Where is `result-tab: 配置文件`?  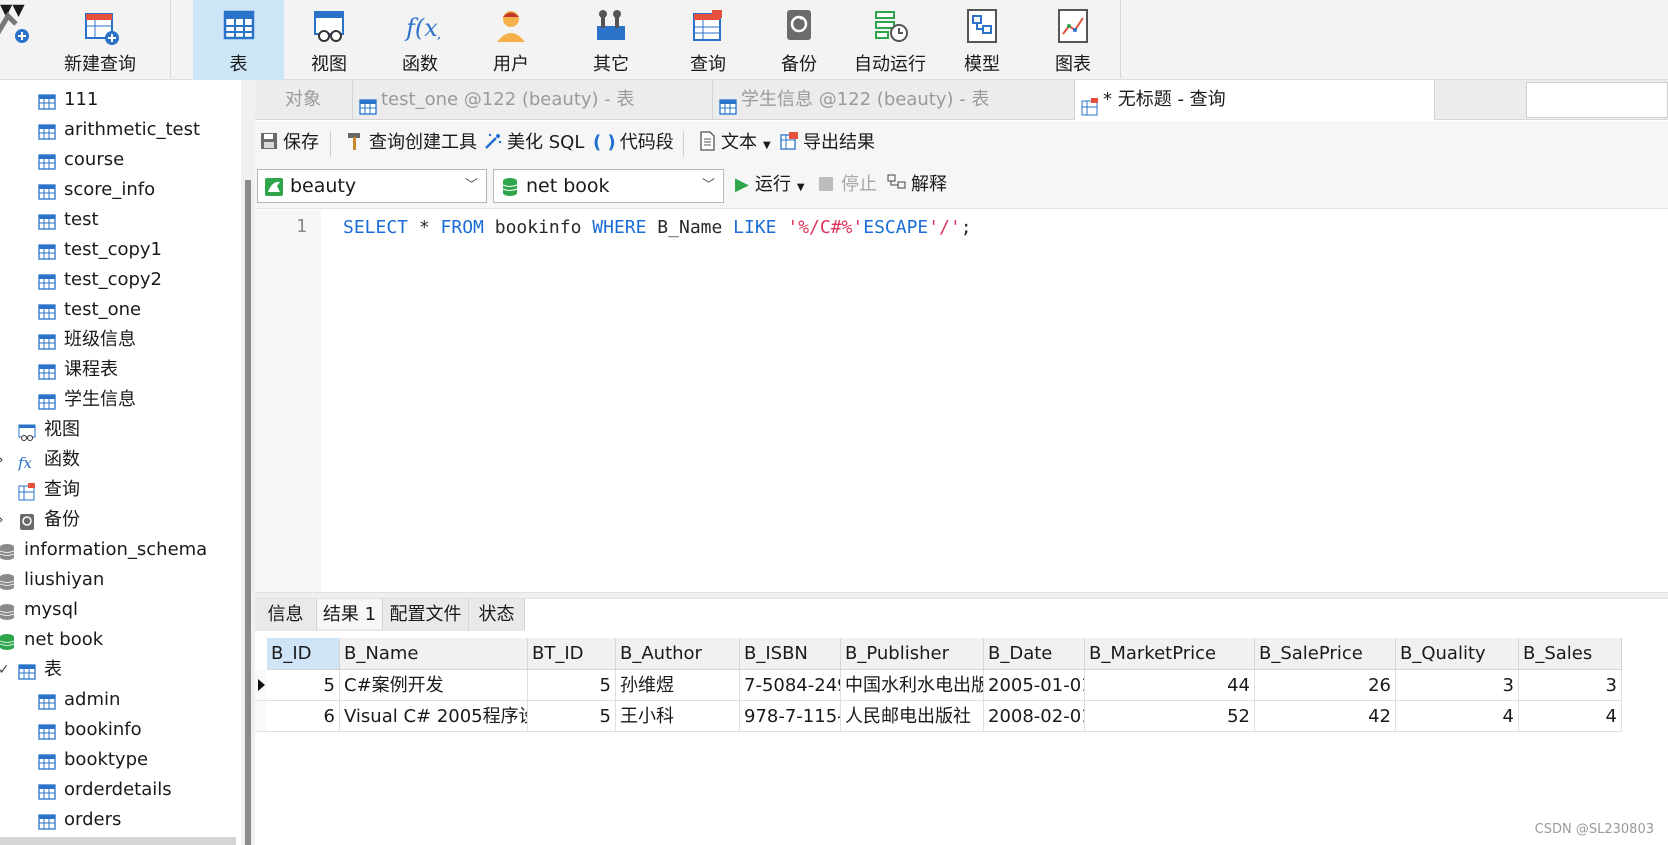 result-tab: 配置文件 is located at coordinates (426, 615).